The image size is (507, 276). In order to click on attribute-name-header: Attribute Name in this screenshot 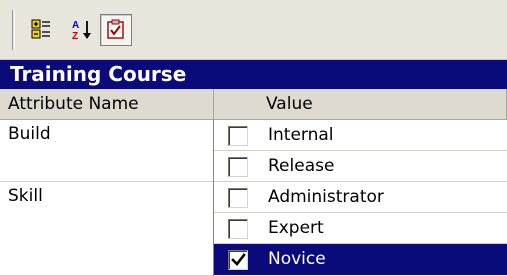, I will do `click(107, 104)`.